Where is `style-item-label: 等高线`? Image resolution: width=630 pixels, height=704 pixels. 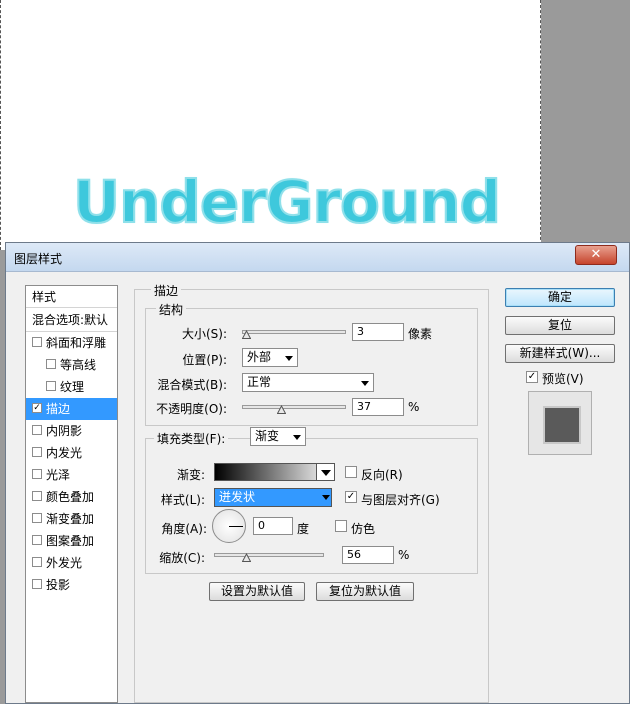 style-item-label: 等高线 is located at coordinates (78, 365).